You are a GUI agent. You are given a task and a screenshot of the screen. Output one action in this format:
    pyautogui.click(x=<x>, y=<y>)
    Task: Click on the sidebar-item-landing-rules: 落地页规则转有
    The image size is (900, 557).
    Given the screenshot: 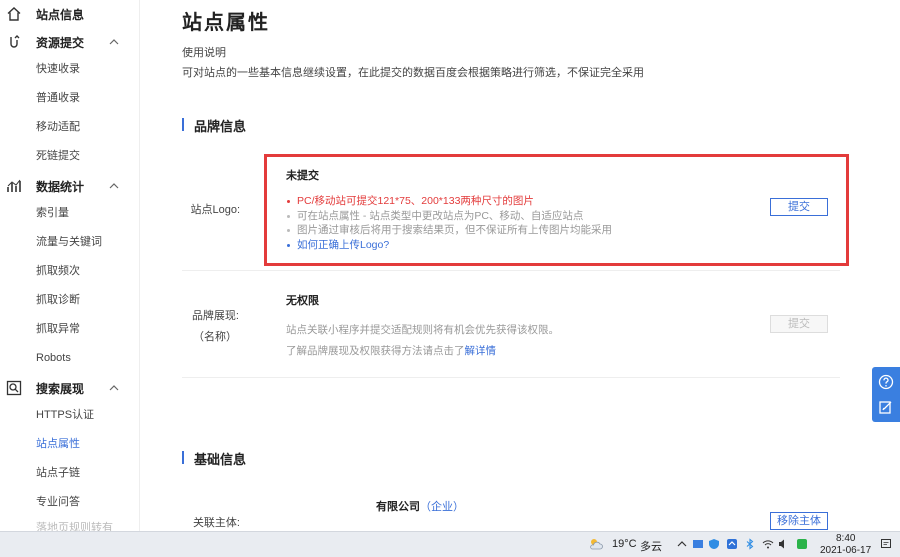 What is the action you would take?
    pyautogui.click(x=74, y=524)
    